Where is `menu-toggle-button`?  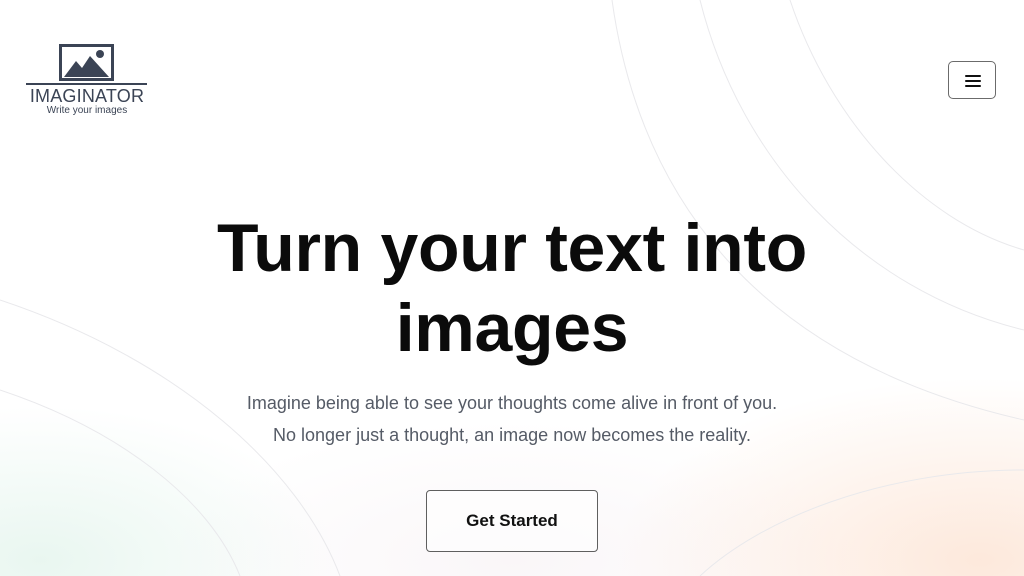
menu-toggle-button is located at coordinates (972, 80).